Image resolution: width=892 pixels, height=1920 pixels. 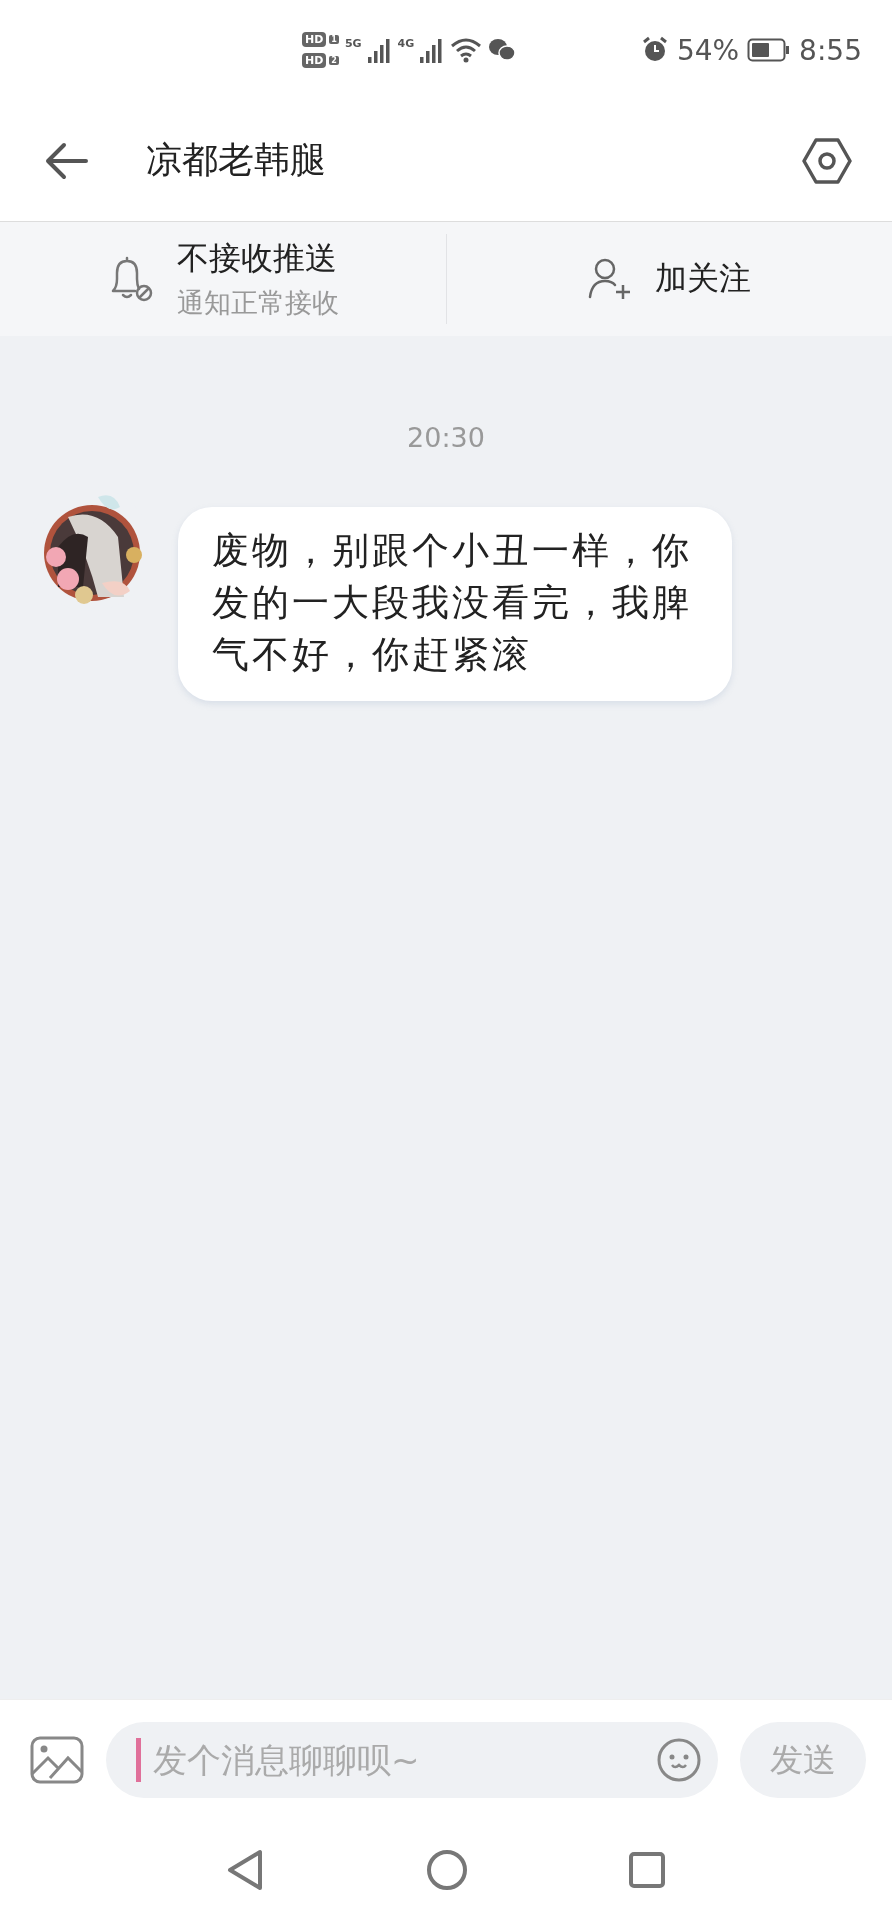 What do you see at coordinates (502, 50) in the screenshot?
I see `chat-bubbles-icon` at bounding box center [502, 50].